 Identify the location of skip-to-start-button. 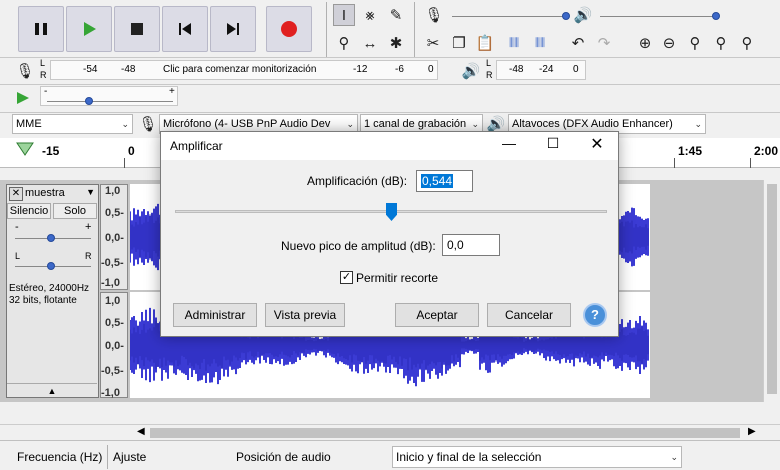
(185, 29).